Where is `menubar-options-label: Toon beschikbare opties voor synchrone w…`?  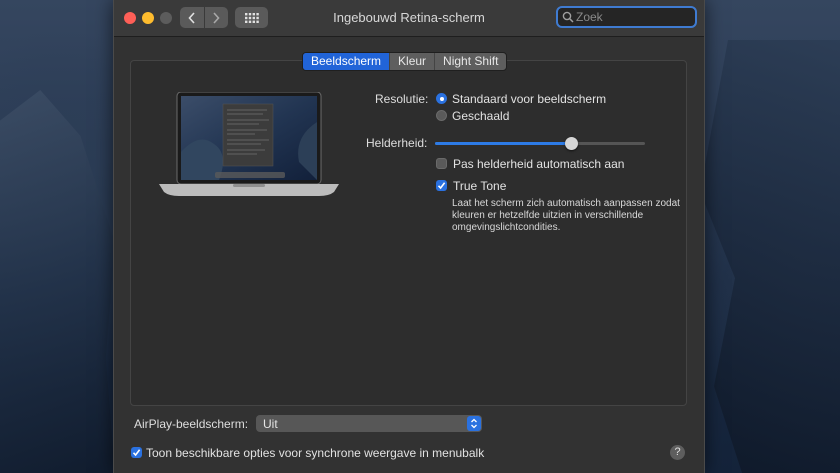
menubar-options-label: Toon beschikbare opties voor synchrone w… is located at coordinates (315, 453).